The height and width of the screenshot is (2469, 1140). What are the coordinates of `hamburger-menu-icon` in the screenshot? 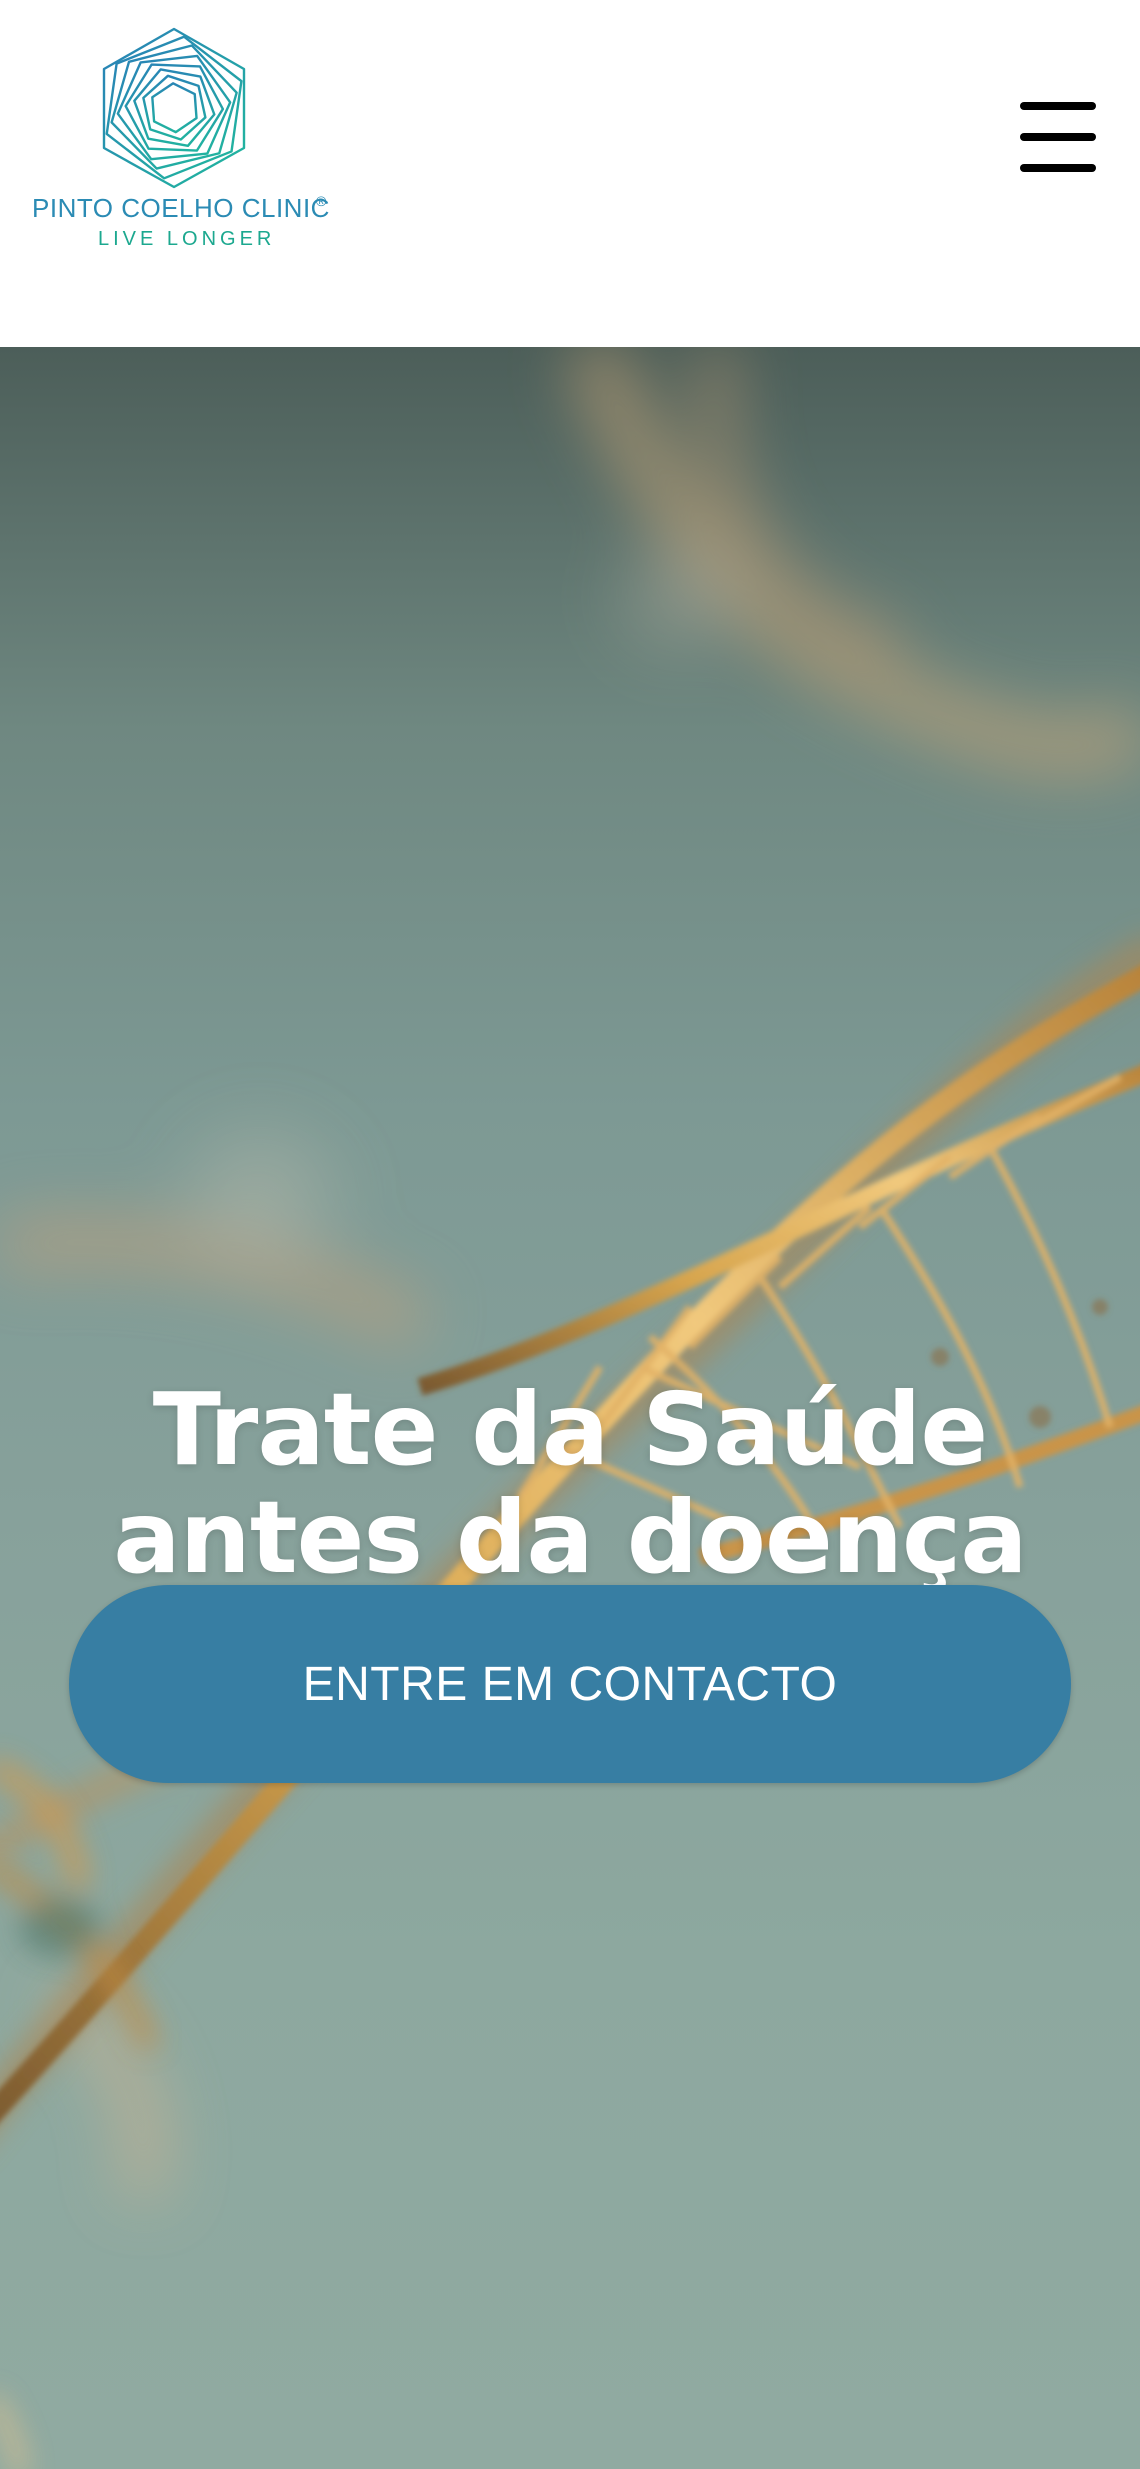 It's located at (1058, 137).